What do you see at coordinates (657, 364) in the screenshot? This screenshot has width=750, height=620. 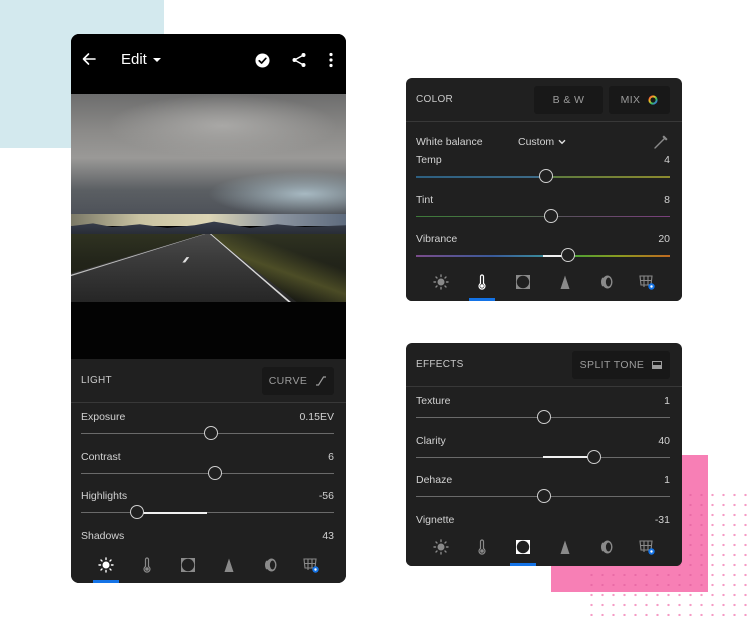 I see `split-tone-icon` at bounding box center [657, 364].